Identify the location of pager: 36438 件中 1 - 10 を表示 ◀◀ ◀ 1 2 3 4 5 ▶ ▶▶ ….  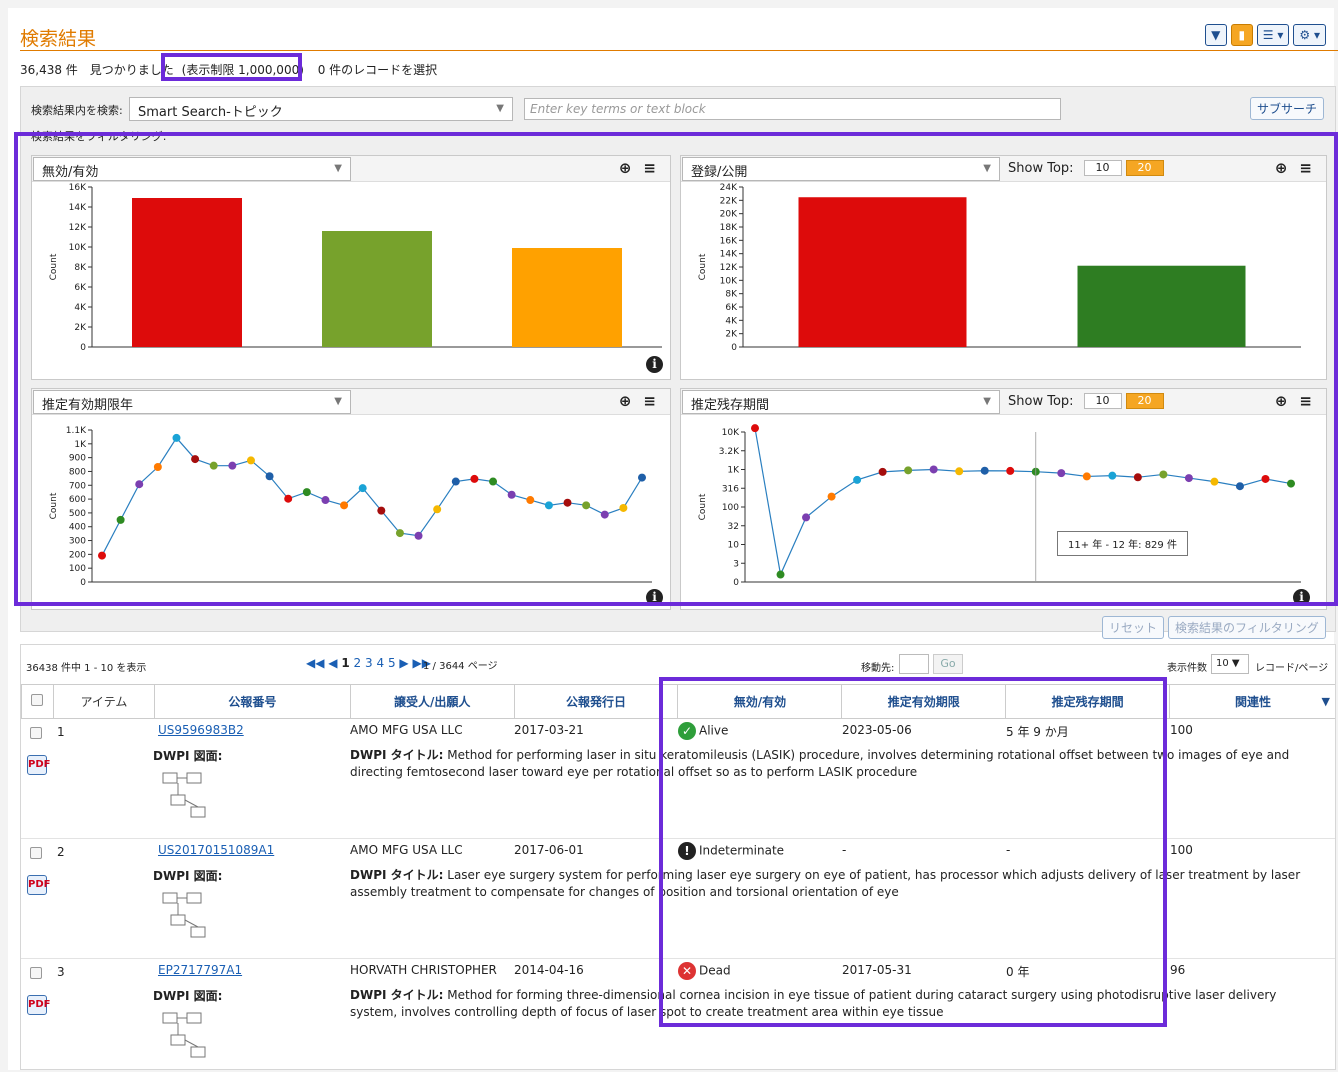
(678, 663).